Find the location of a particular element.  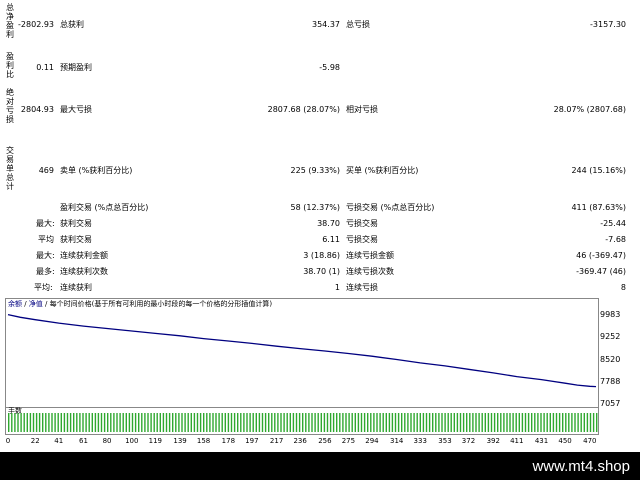

x-tick-label: 353 is located at coordinates (445, 441).